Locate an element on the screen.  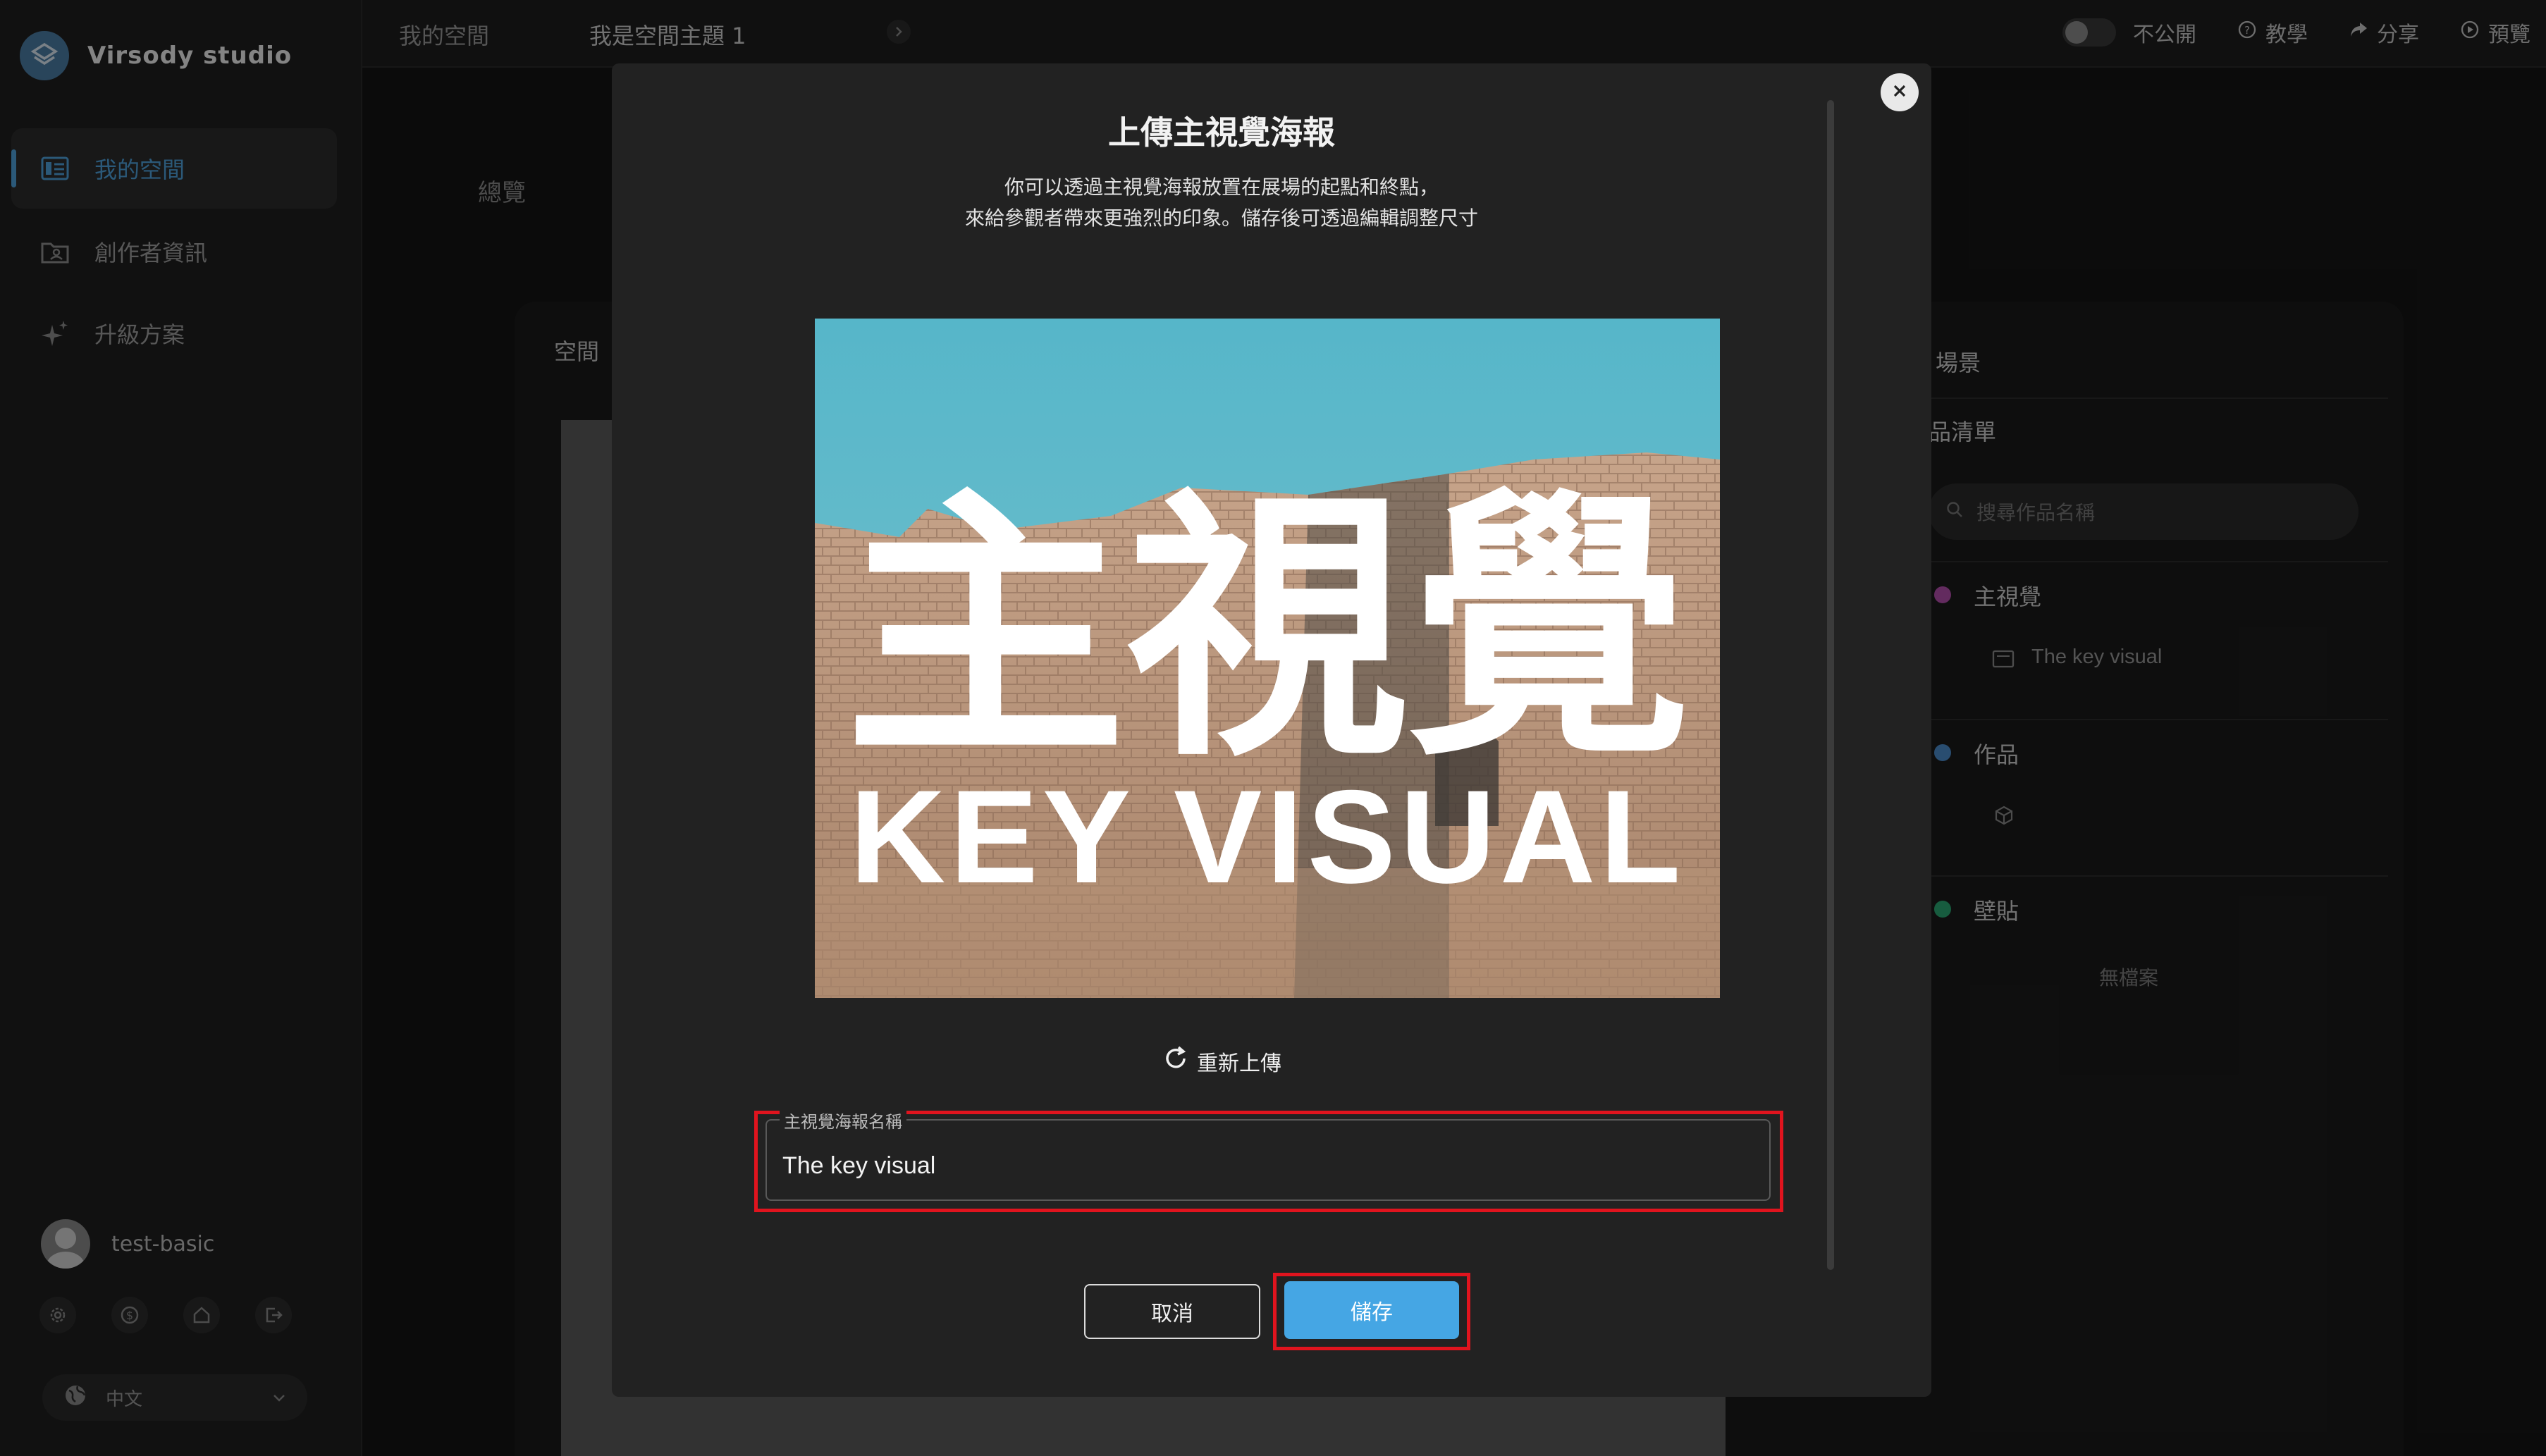
poster-headline: 主視覺 is located at coordinates (1267, 631).